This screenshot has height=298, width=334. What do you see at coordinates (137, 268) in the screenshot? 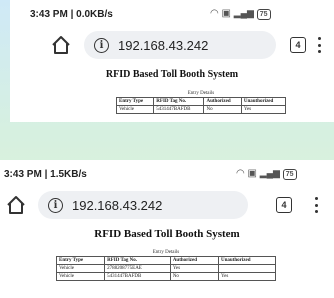
I see `table-cell: 2788208775EAE` at bounding box center [137, 268].